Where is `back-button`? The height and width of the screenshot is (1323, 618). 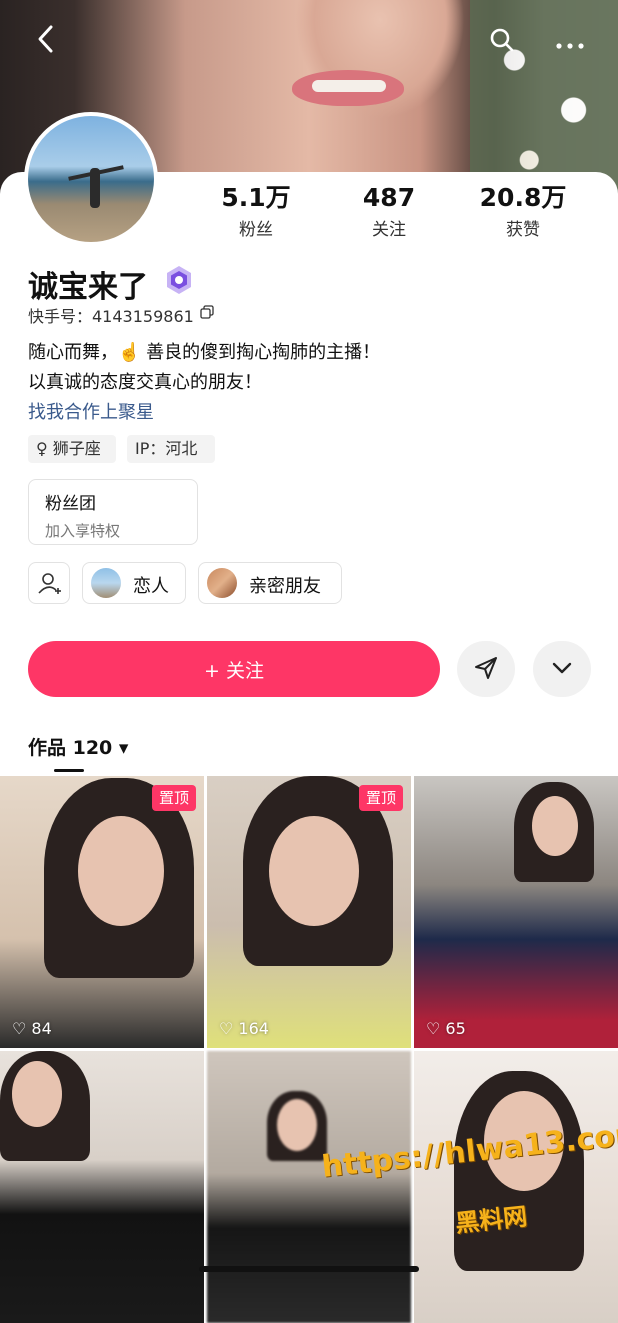 back-button is located at coordinates (46, 44).